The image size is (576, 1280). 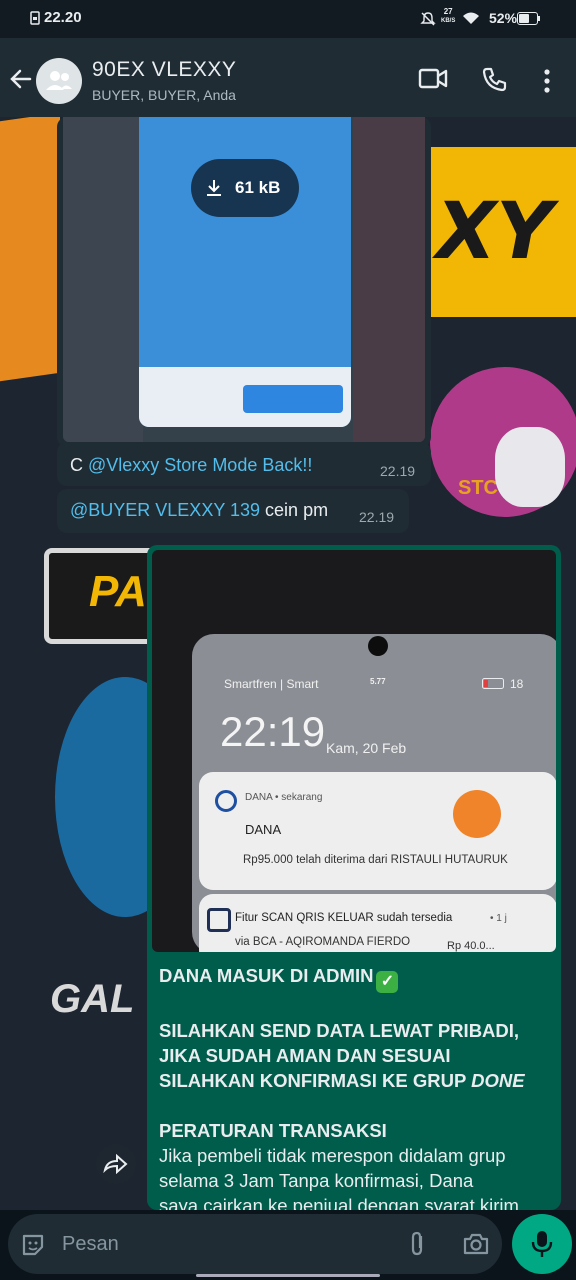 I want to click on mention-link: @Vlexxy Store Mode Back!!, so click(x=200, y=465).